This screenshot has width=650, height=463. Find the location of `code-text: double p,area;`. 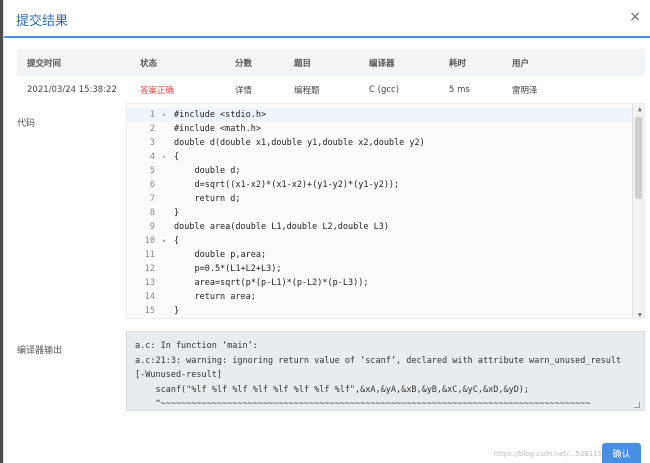

code-text: double p,area; is located at coordinates (220, 255).